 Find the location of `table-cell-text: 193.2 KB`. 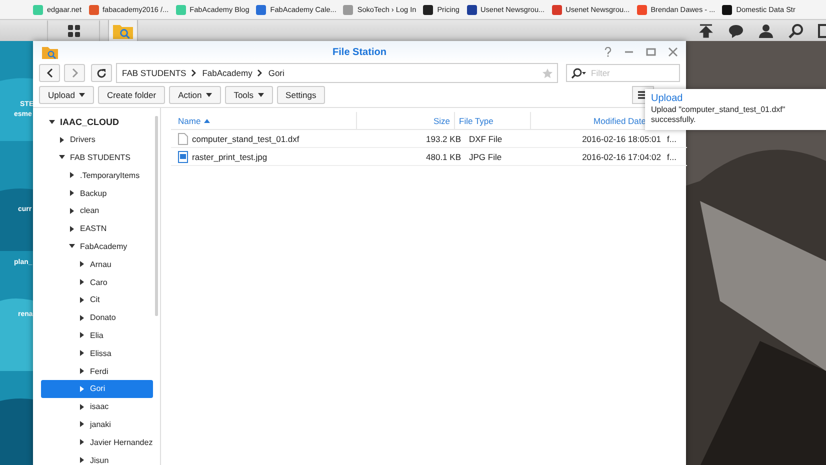

table-cell-text: 193.2 KB is located at coordinates (443, 139).